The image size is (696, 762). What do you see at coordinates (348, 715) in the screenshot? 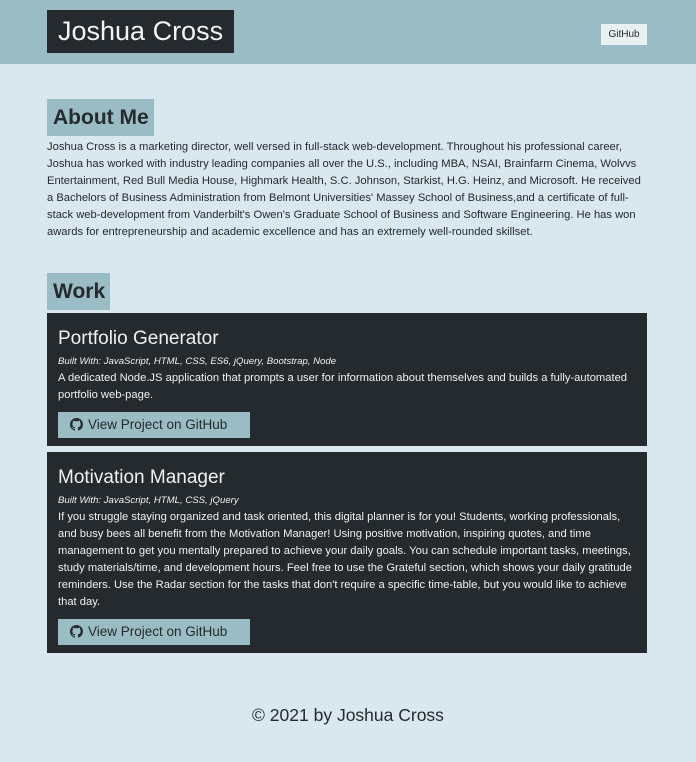
I see `footer-copyright: © 2021 by Joshua Cross` at bounding box center [348, 715].